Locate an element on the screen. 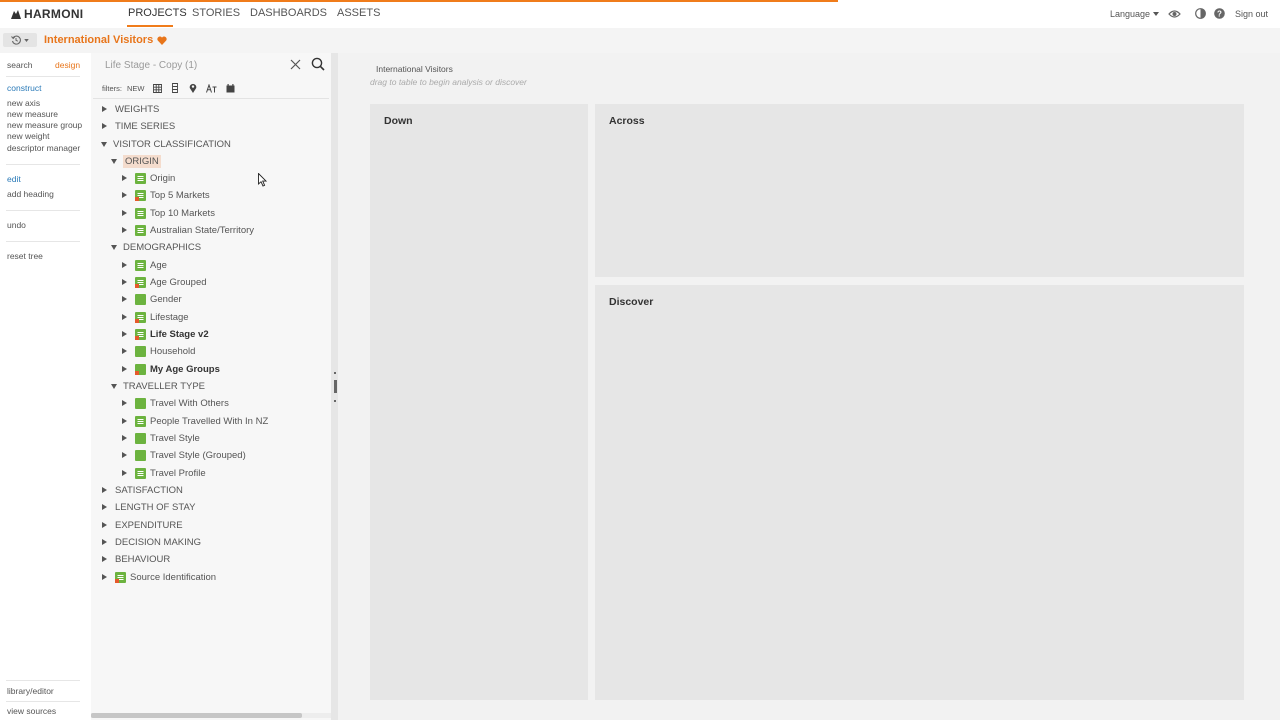 The width and height of the screenshot is (1280, 720). favourite-heart-icon is located at coordinates (162, 40).